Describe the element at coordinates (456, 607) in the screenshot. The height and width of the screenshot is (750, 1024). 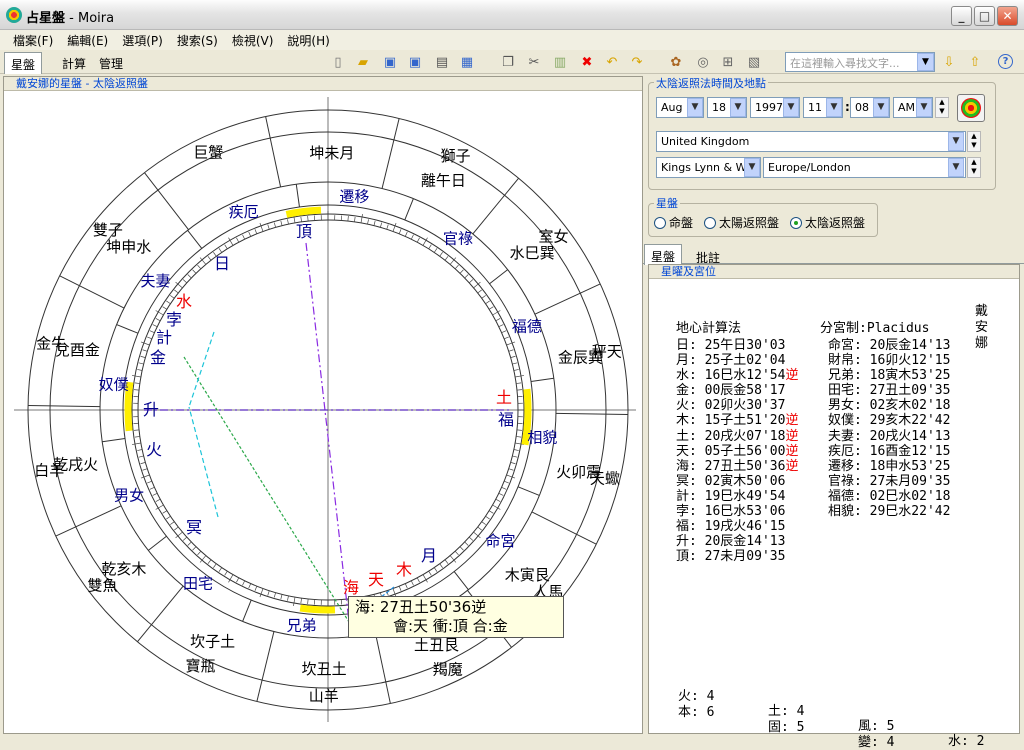
I see `tooltip-line1: 海: 27丑土50'36逆` at that location.